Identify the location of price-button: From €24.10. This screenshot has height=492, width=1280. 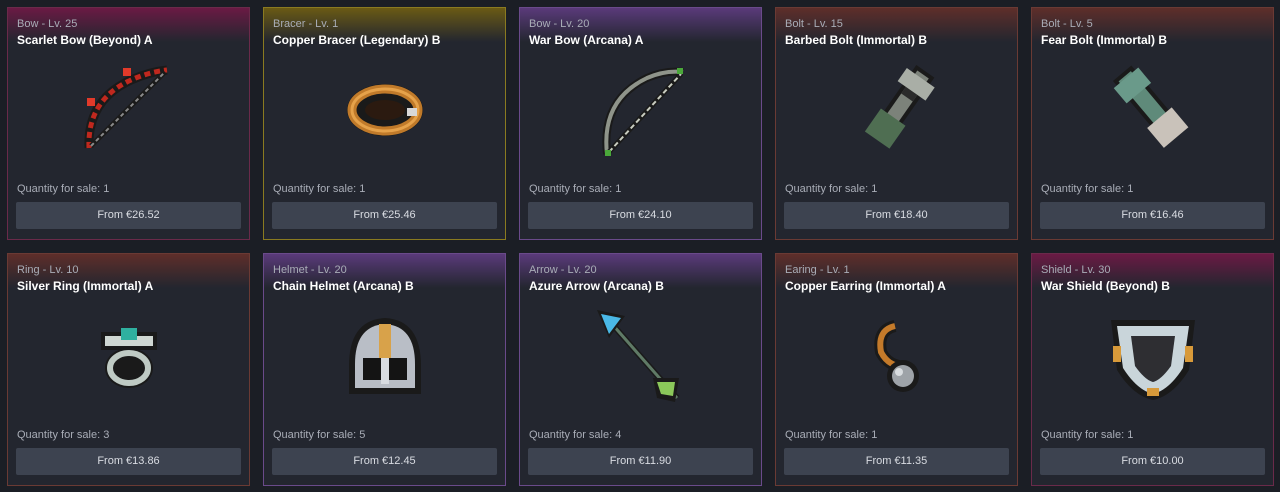
(640, 215).